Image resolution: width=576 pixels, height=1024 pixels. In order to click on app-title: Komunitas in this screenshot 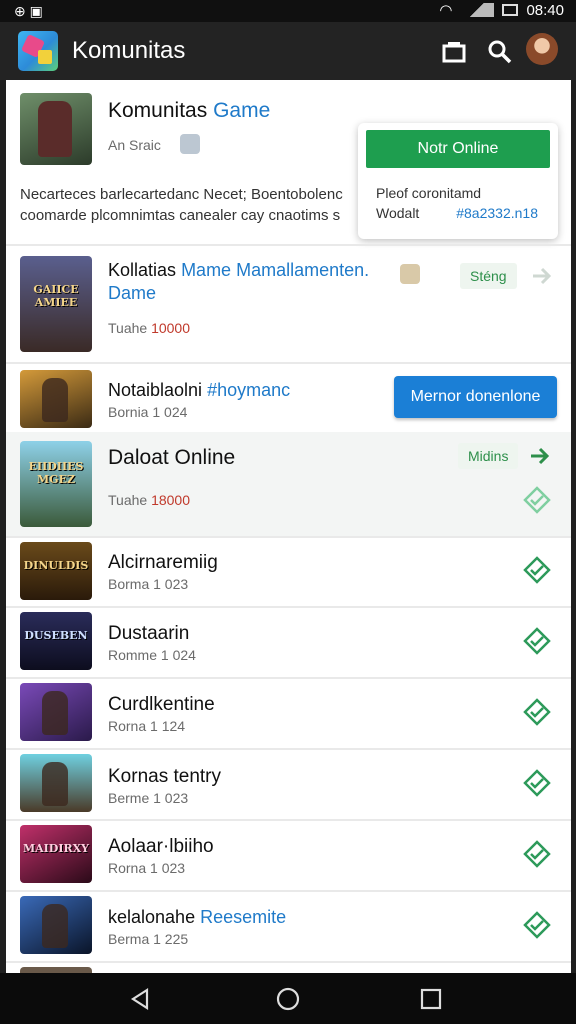, I will do `click(129, 50)`.